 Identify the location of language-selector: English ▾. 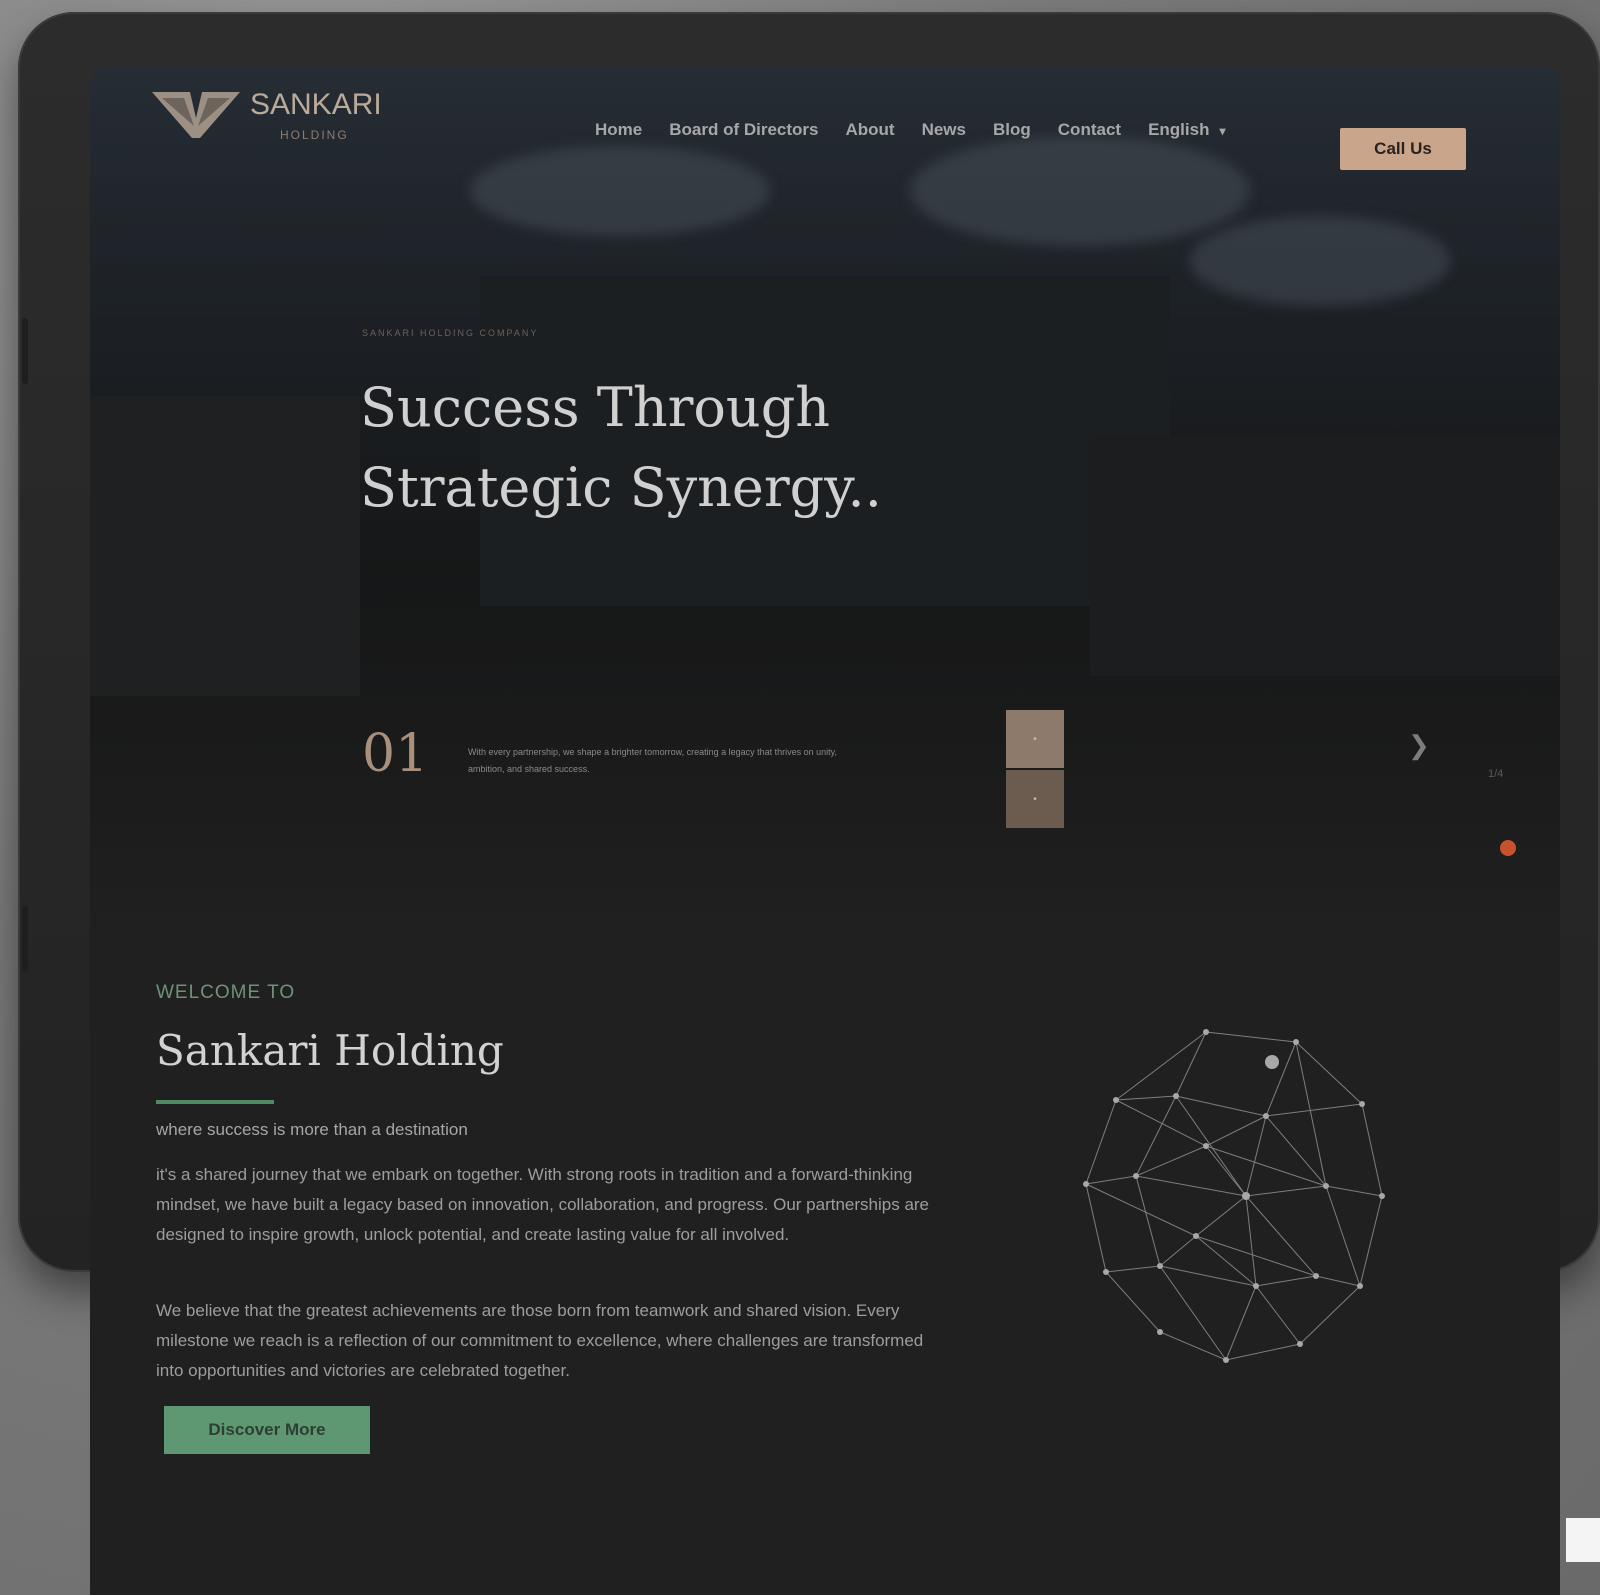
(1186, 130).